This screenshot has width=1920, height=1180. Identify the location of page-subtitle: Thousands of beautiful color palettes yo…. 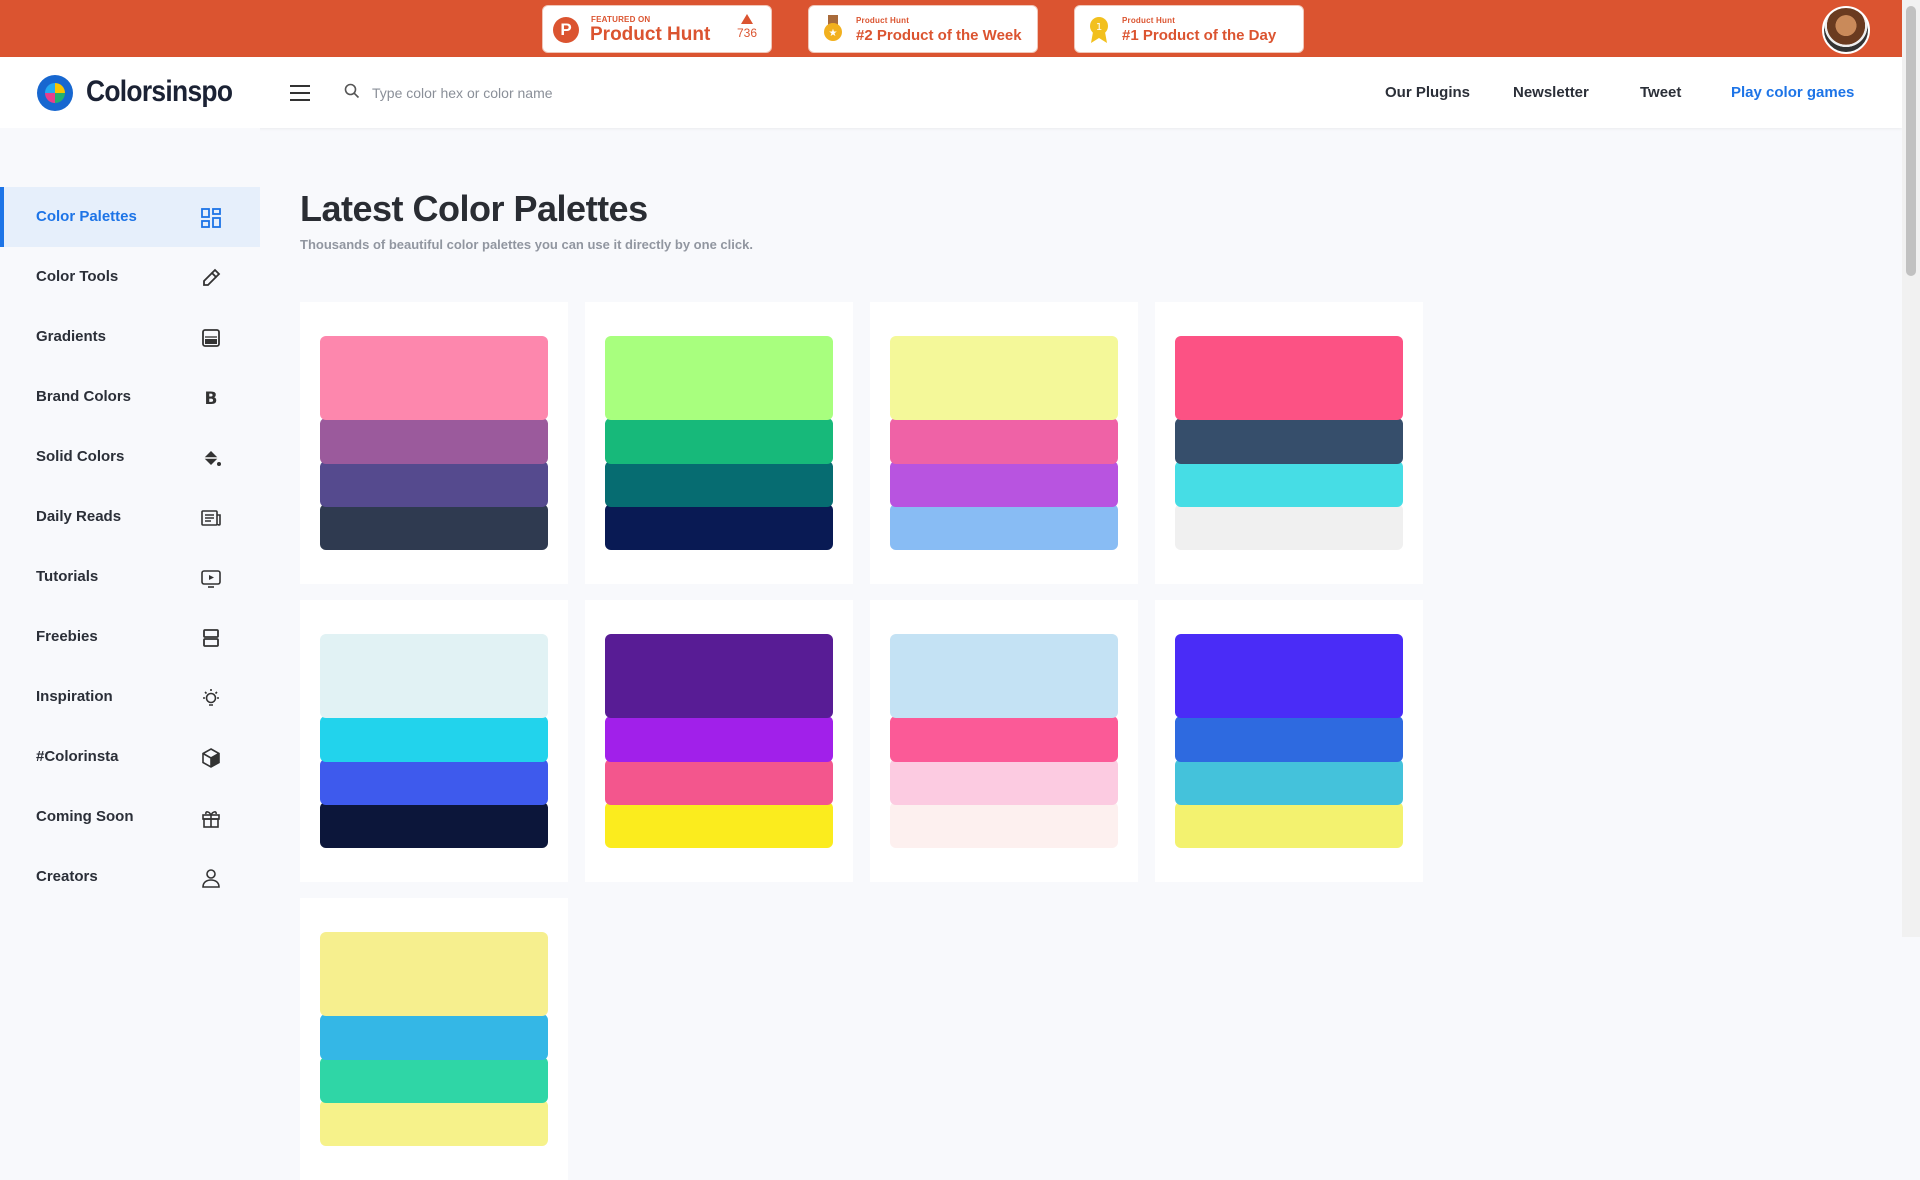
(526, 244).